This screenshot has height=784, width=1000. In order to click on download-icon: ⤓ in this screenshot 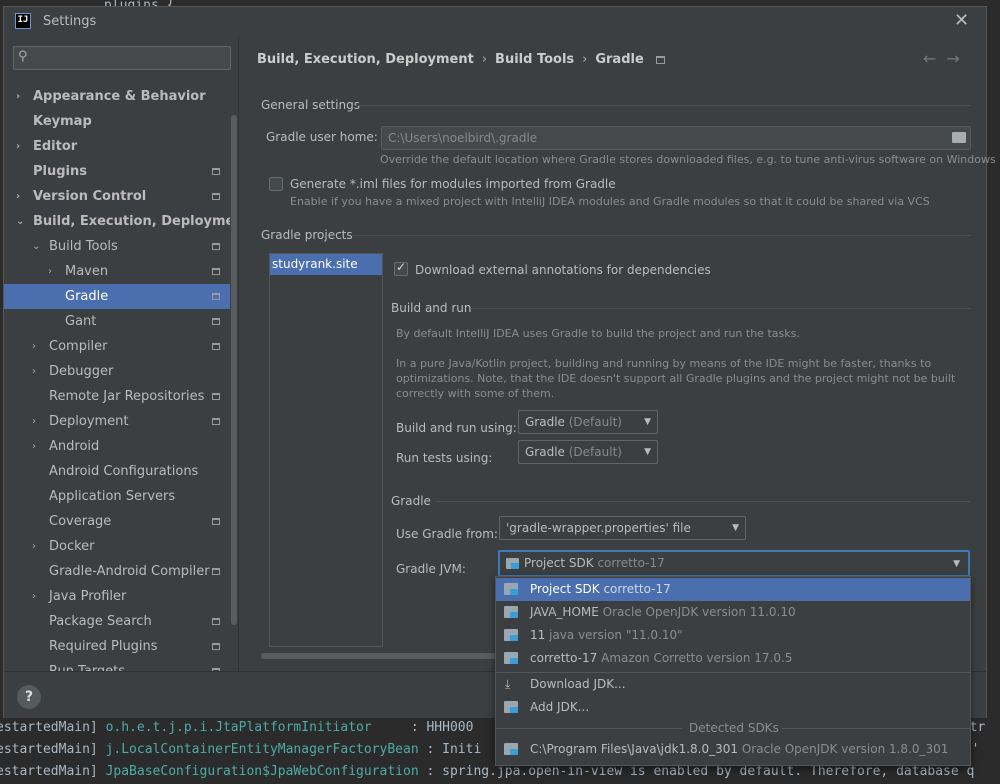, I will do `click(508, 684)`.